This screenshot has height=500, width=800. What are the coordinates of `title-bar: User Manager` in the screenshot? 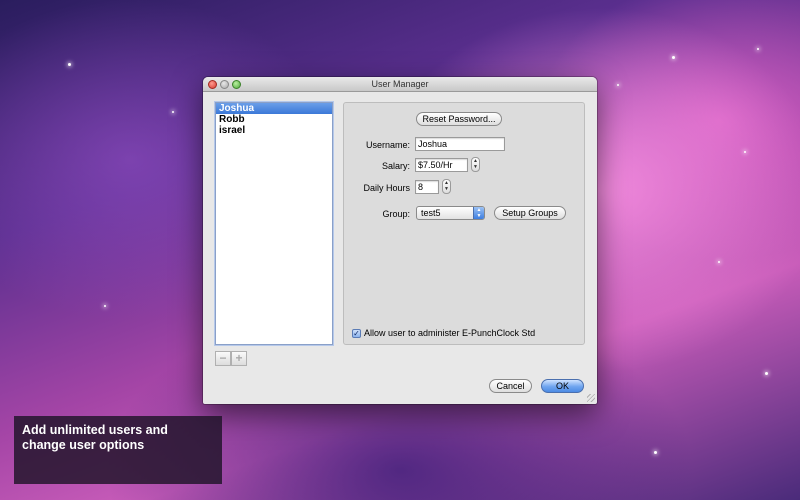 It's located at (400, 84).